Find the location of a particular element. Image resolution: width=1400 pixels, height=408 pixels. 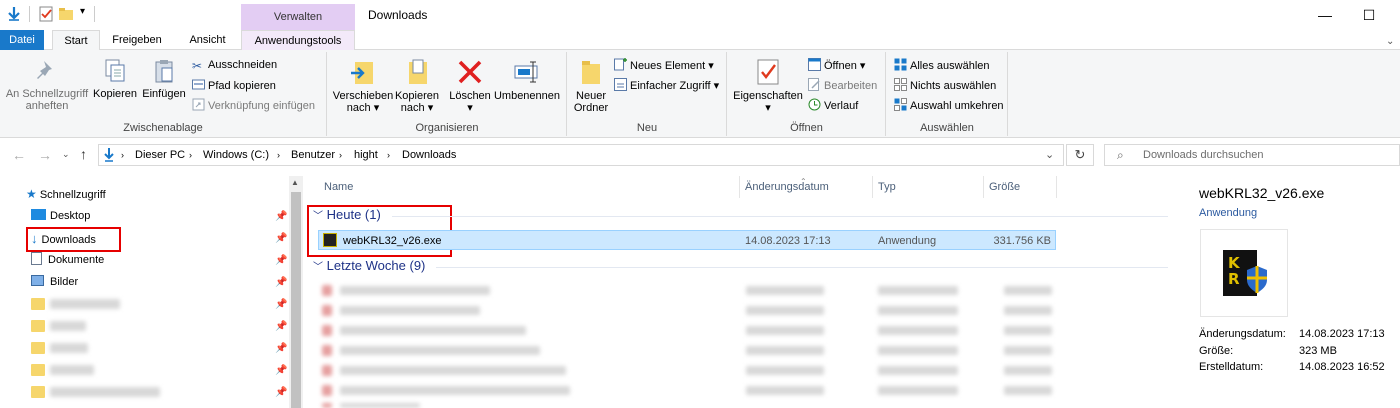

tab-datei: Datei is located at coordinates (22, 40).